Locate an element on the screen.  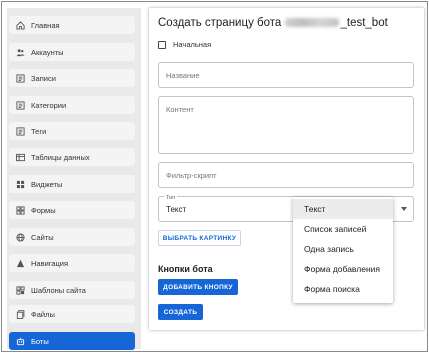
sidebar-item-home: Главная is located at coordinates (72, 25).